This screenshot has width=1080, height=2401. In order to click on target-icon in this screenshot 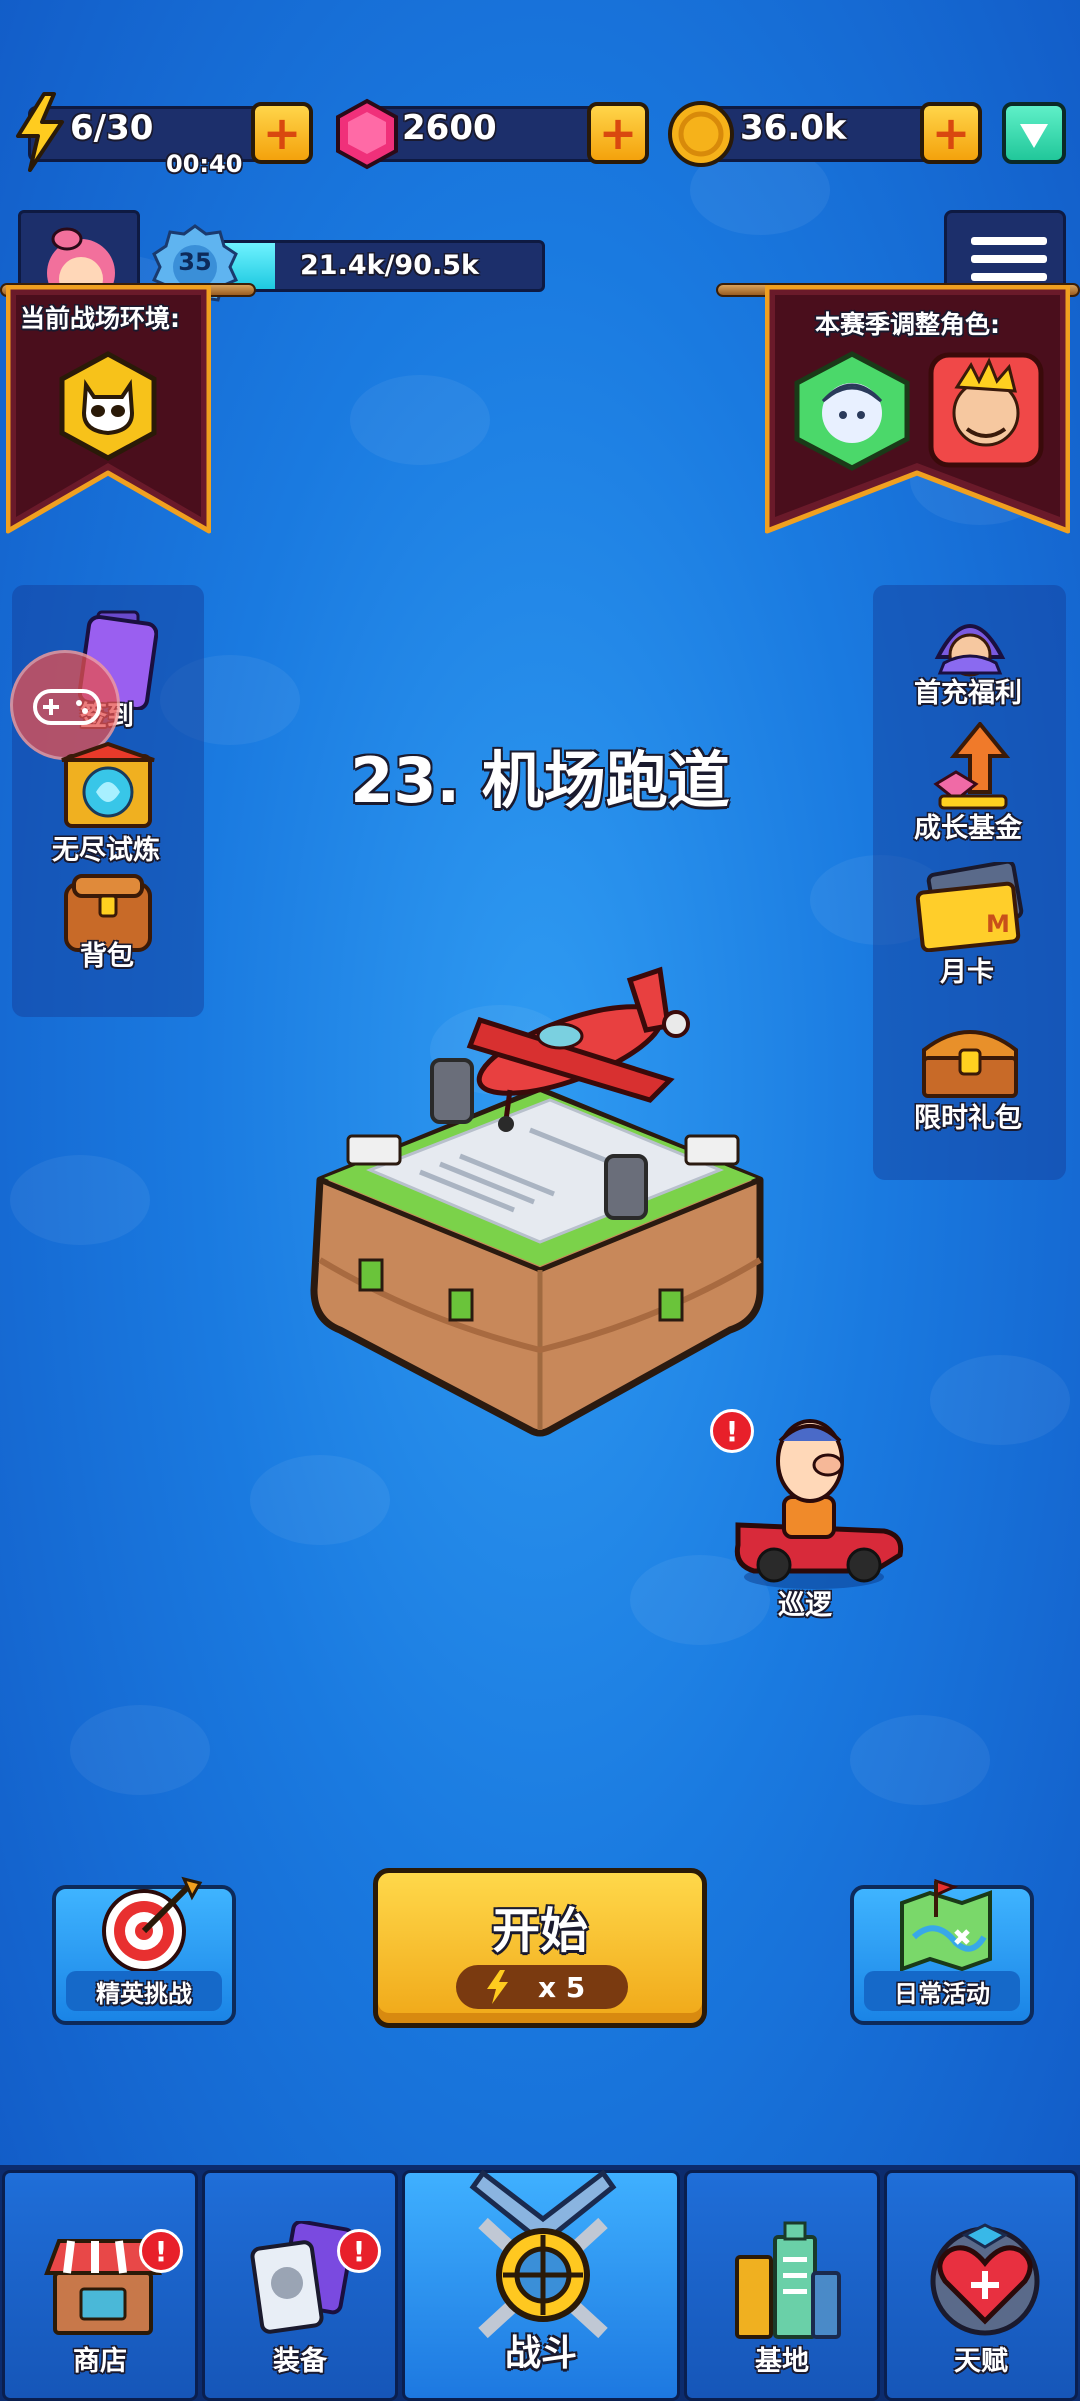, I will do `click(152, 1924)`.